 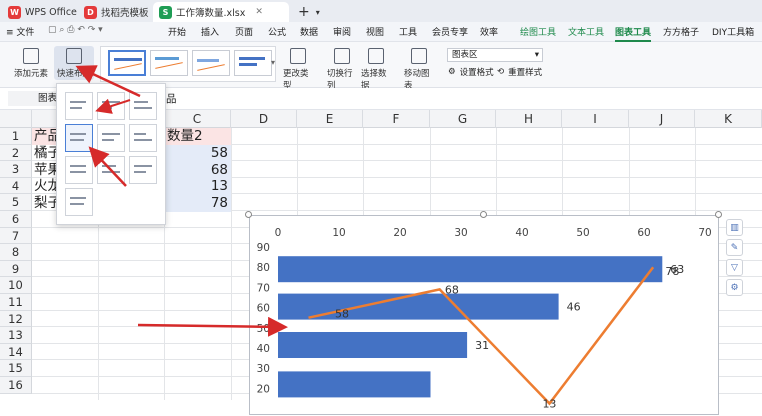 What do you see at coordinates (108, 81) in the screenshot?
I see `arrow-to-quick-layout` at bounding box center [108, 81].